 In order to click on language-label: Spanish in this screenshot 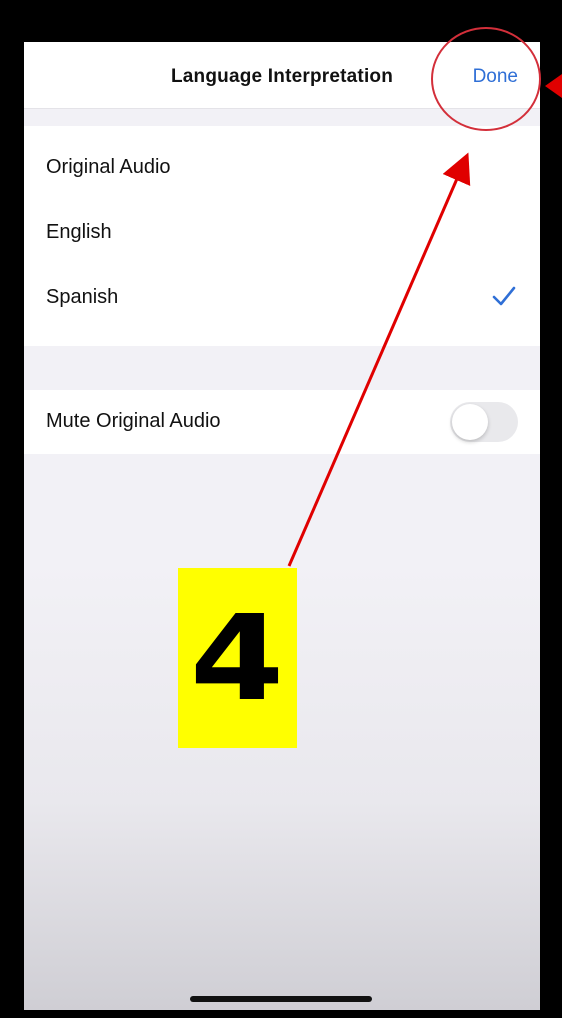, I will do `click(82, 297)`.